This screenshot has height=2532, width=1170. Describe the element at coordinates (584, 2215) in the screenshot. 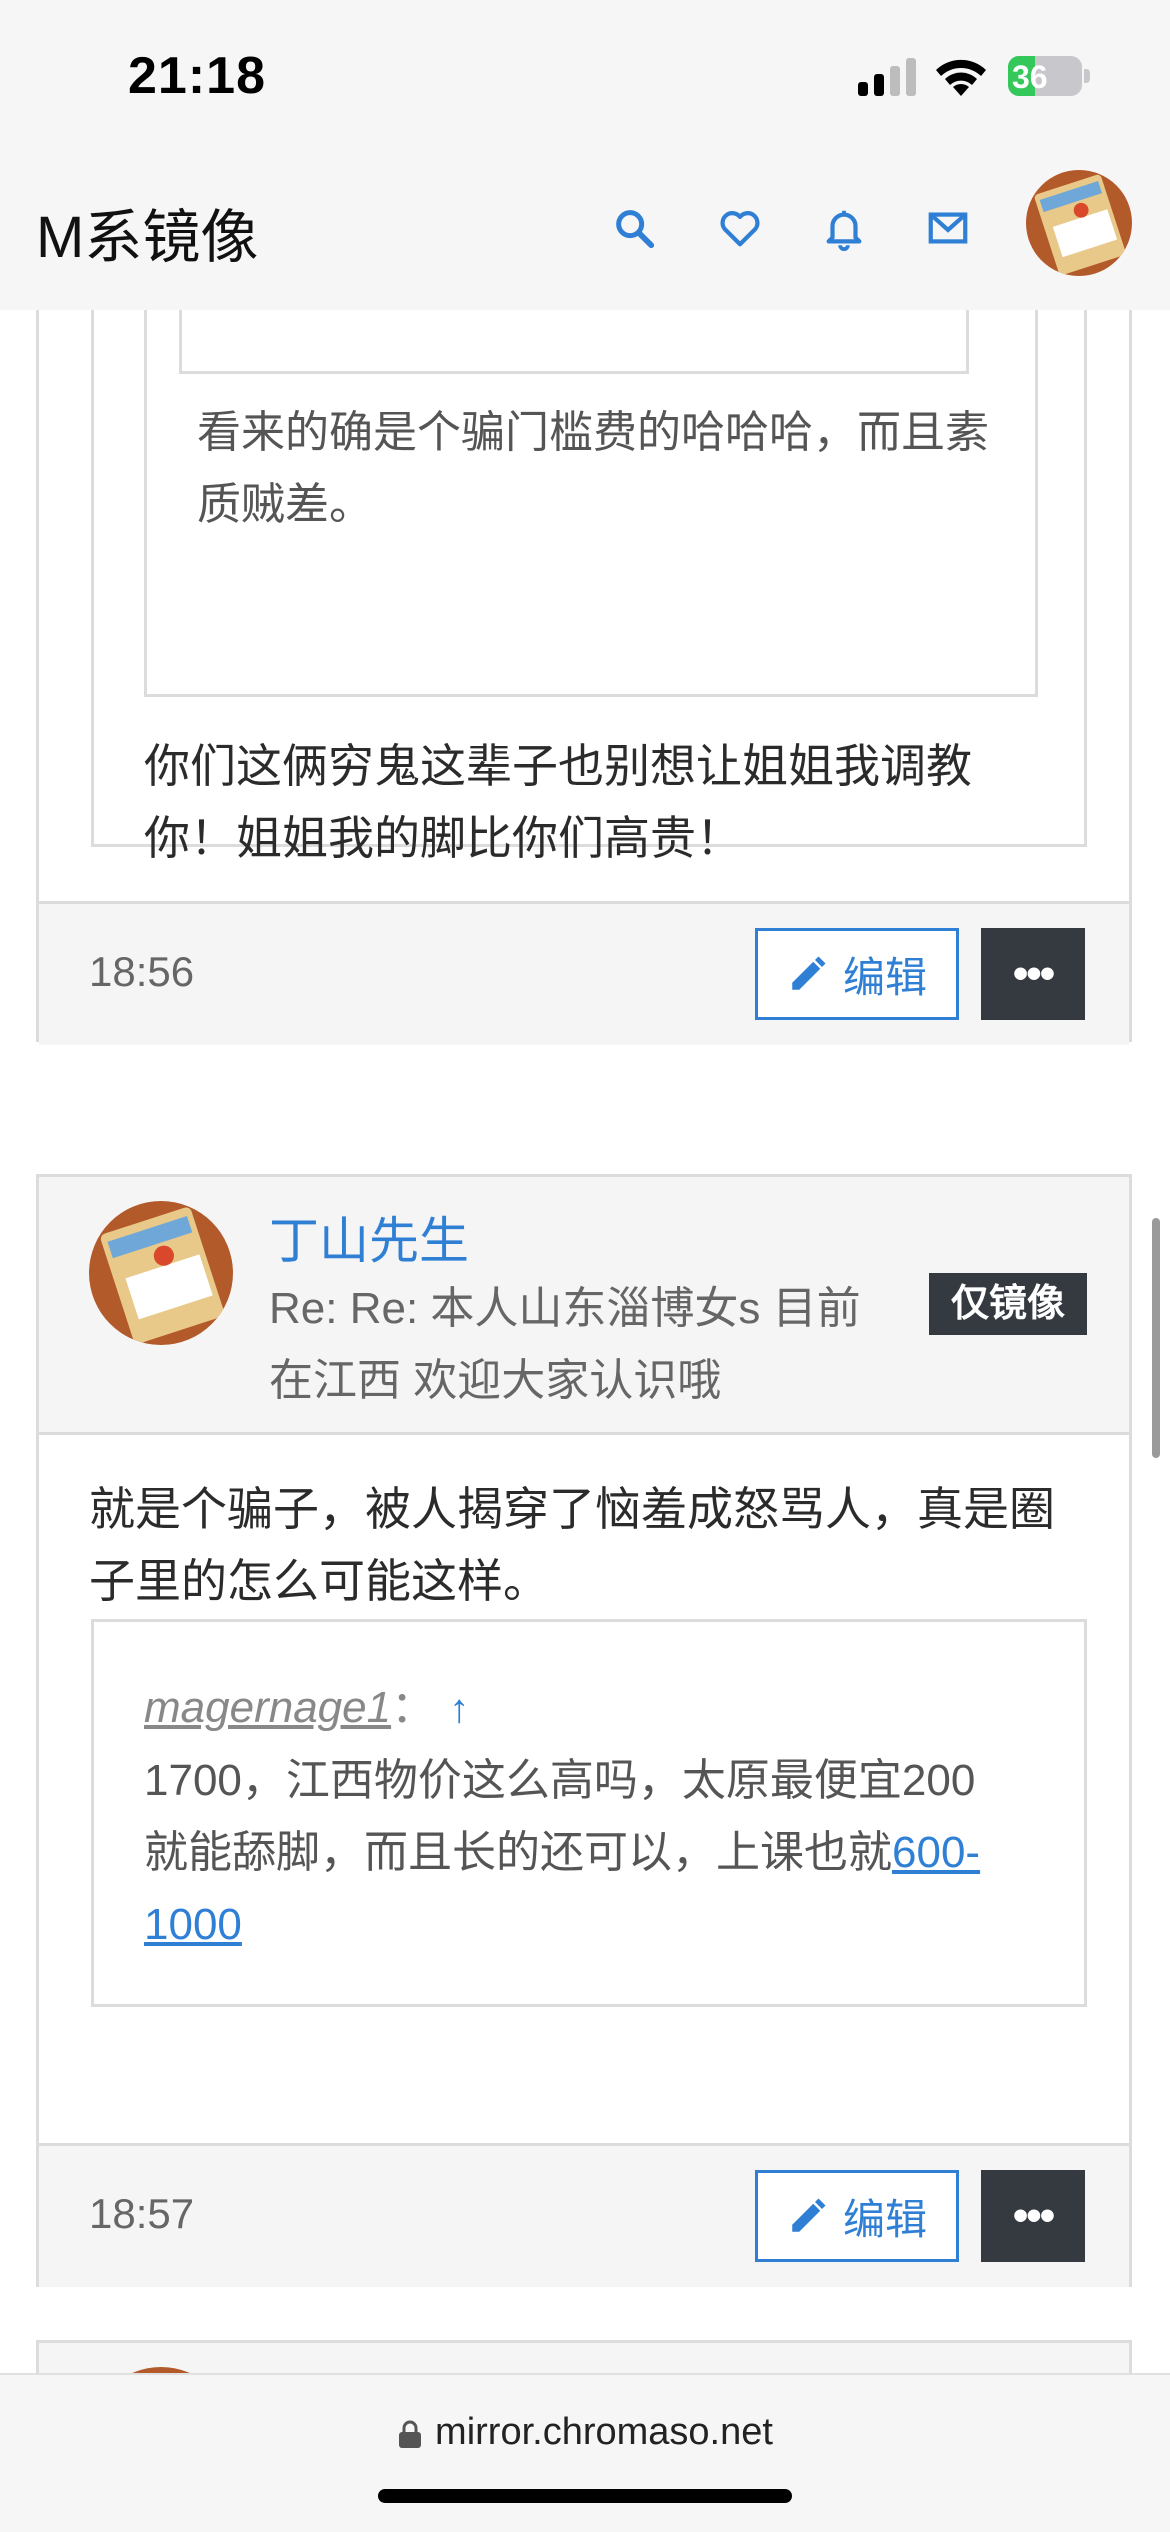

I see `post-footer: 18:57 编辑 •••` at that location.